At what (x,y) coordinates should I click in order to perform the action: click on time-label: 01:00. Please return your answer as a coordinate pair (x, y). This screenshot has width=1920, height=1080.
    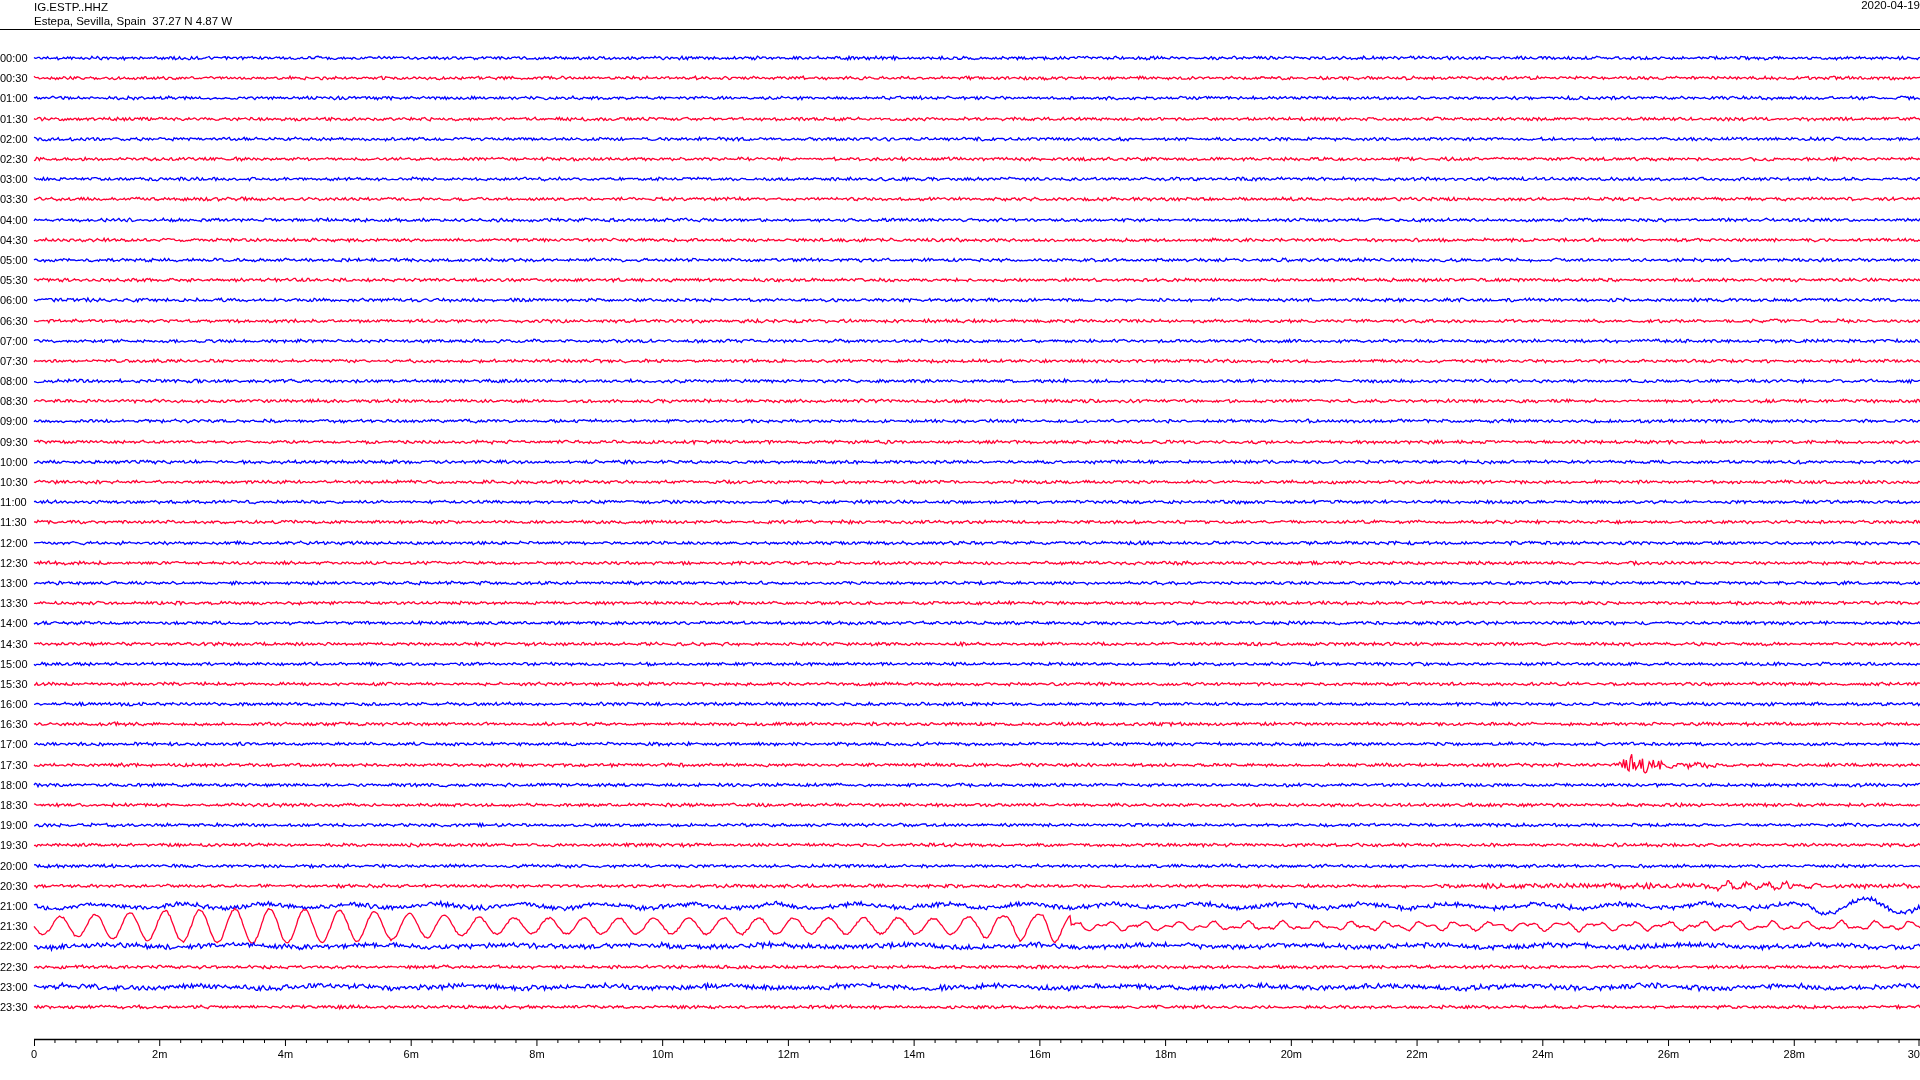
    Looking at the image, I should click on (14, 98).